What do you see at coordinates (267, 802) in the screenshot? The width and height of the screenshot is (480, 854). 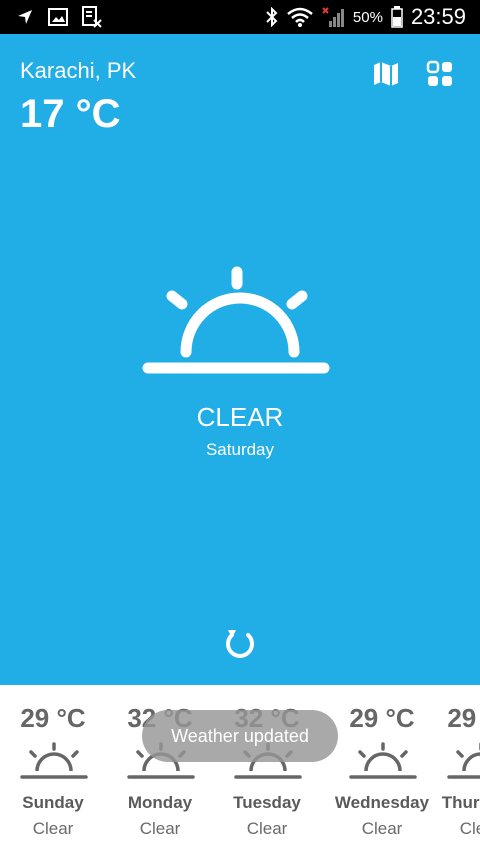 I see `forecast-day: Tuesday` at bounding box center [267, 802].